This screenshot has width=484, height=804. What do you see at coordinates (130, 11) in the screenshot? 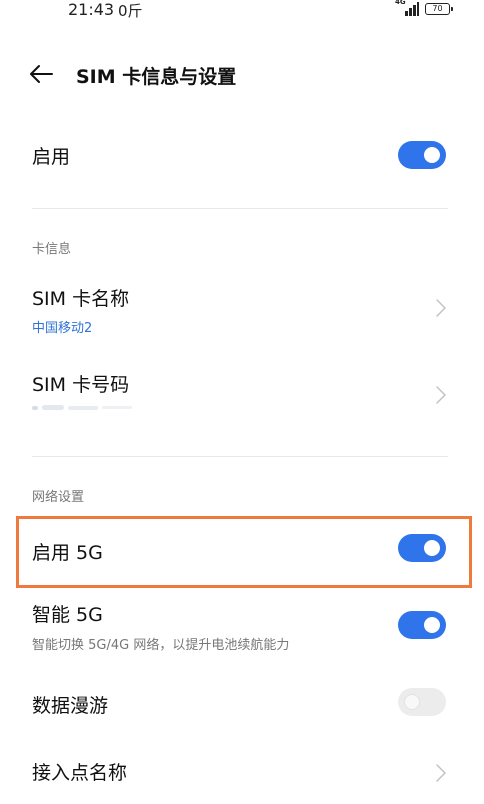
I see `status-indicator: 0斤` at bounding box center [130, 11].